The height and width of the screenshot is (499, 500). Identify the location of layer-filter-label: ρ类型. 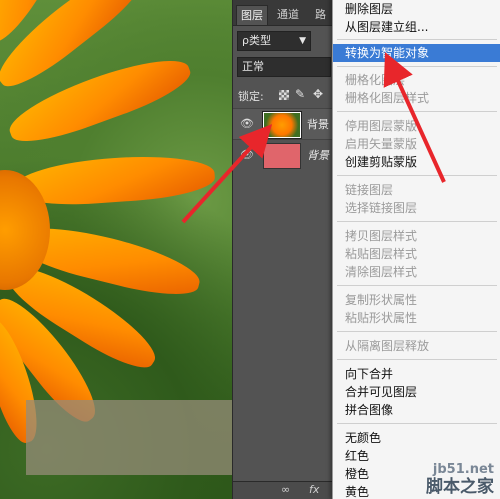
(256, 40).